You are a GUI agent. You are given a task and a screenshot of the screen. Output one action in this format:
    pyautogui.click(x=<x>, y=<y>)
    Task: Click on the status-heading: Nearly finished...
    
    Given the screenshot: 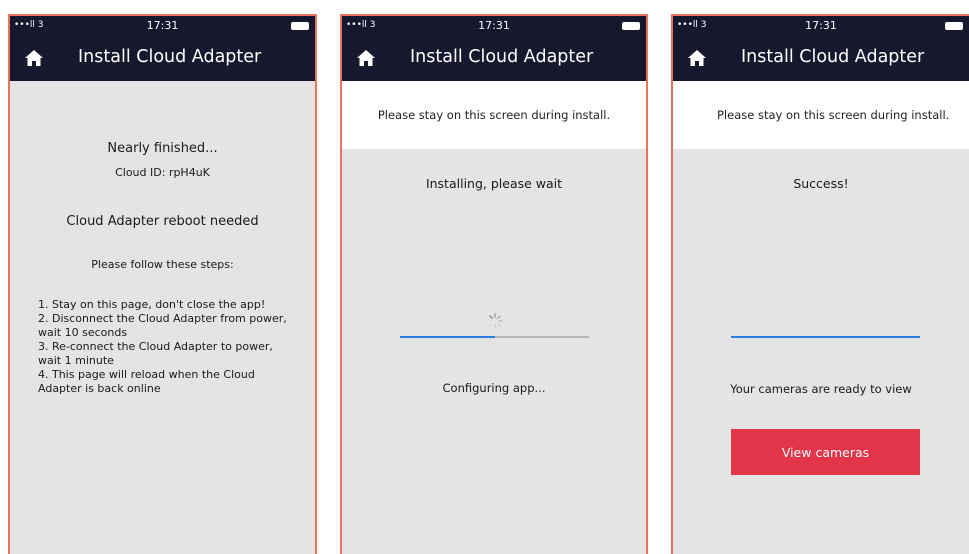 What is the action you would take?
    pyautogui.click(x=162, y=148)
    